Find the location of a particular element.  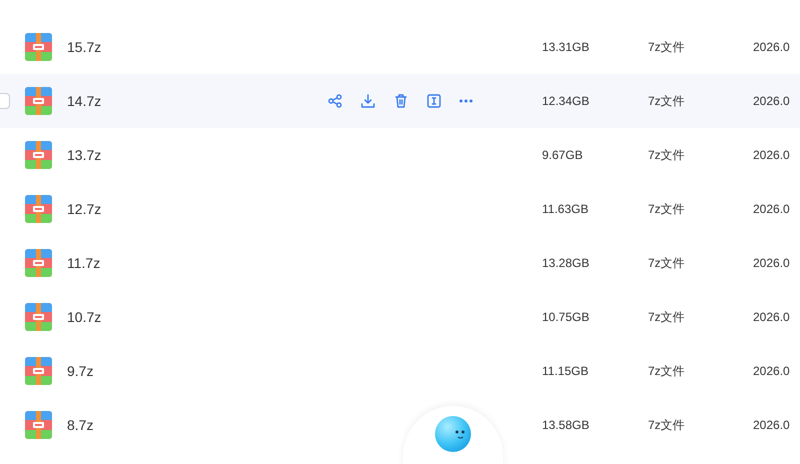

file-name: 11.7z is located at coordinates (84, 263).